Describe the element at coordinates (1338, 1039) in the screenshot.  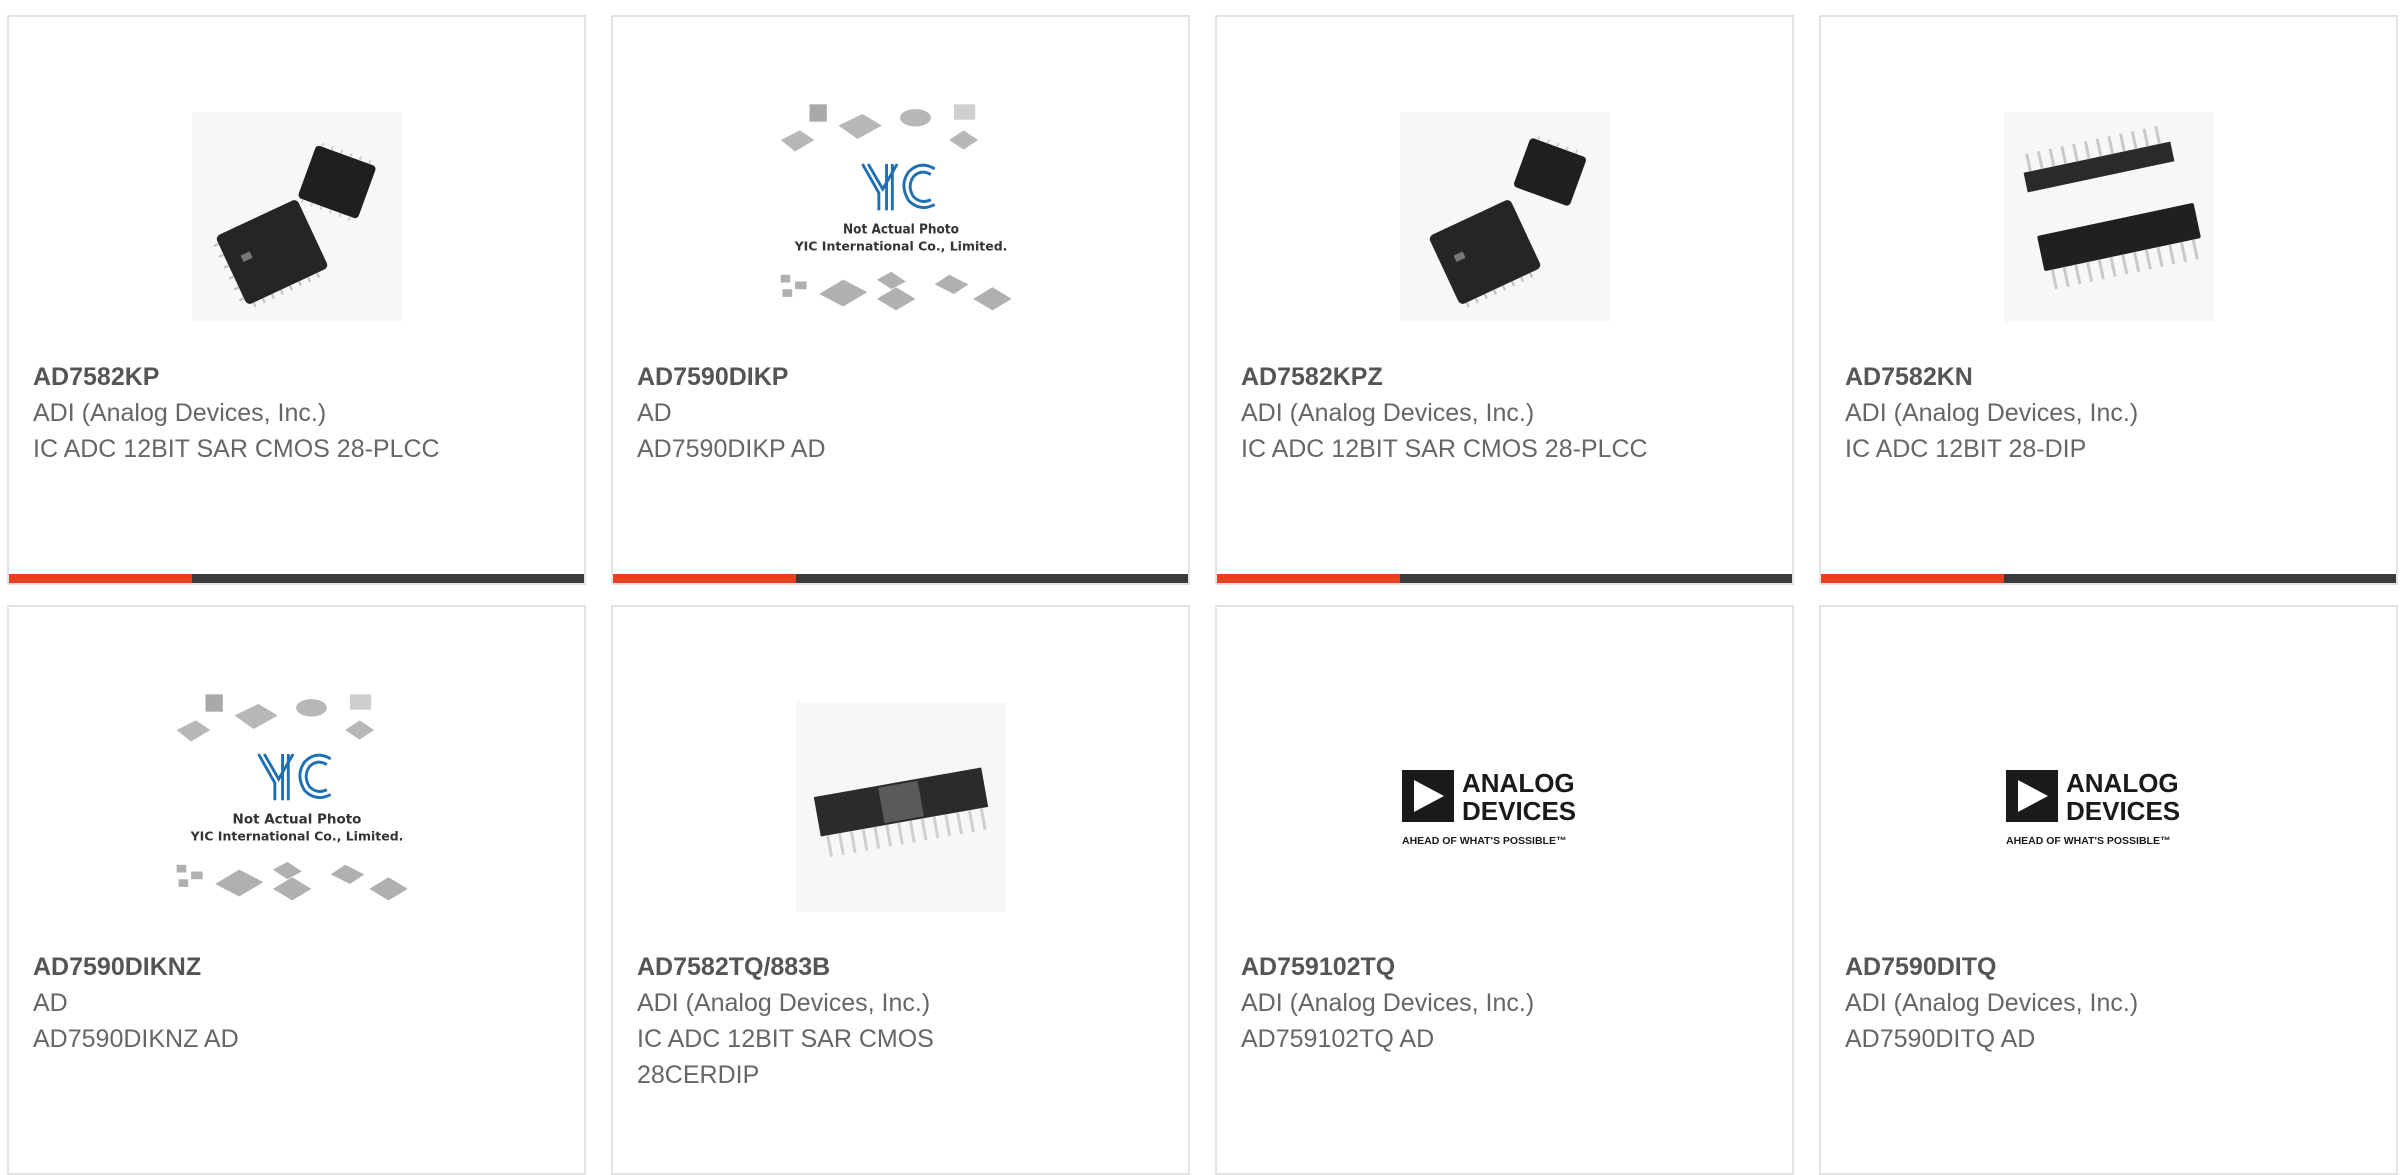
I see `description: AD759102TQ AD` at that location.